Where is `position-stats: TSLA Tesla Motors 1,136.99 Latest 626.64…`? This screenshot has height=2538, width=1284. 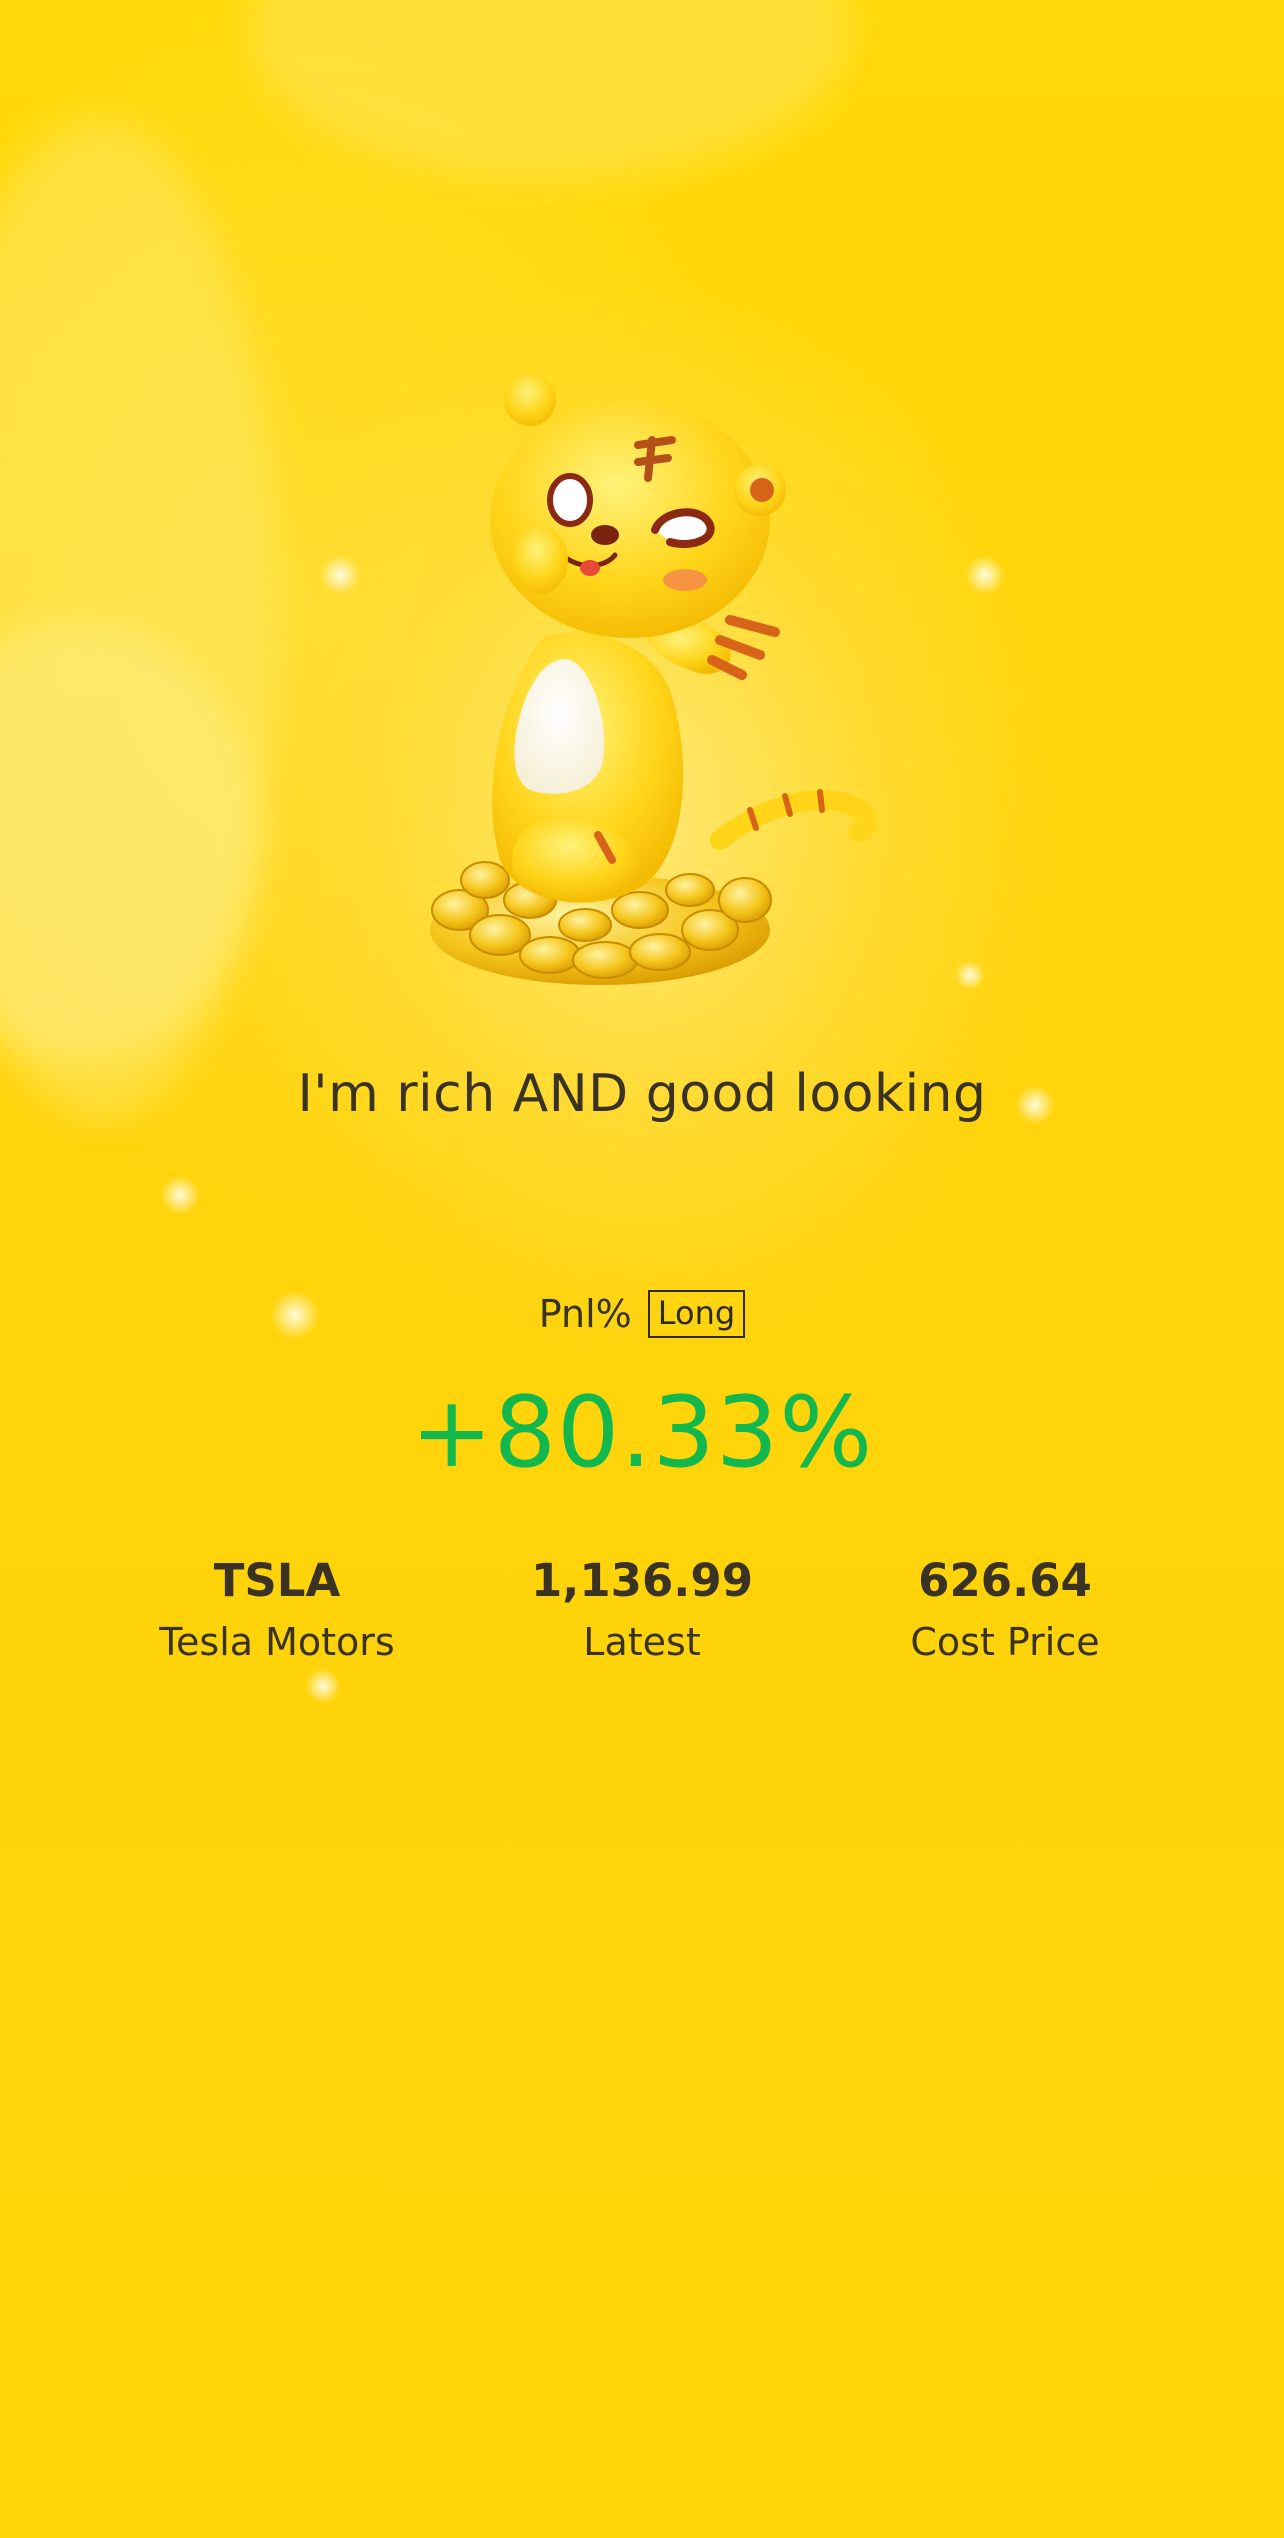 position-stats: TSLA Tesla Motors 1,136.99 Latest 626.64… is located at coordinates (642, 1615).